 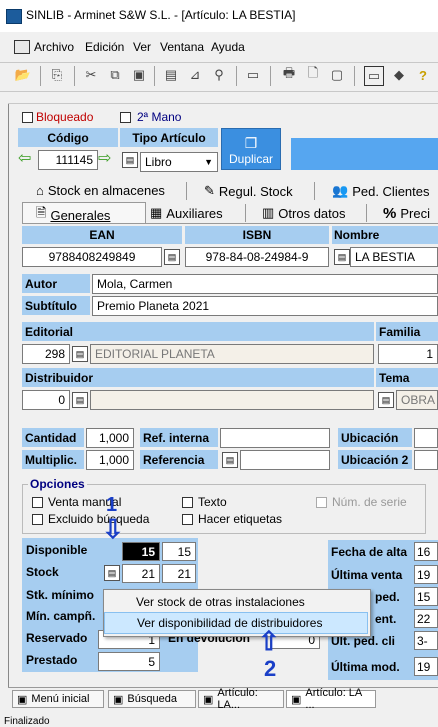 I want to click on erase-icon: ▭, so click(x=253, y=75).